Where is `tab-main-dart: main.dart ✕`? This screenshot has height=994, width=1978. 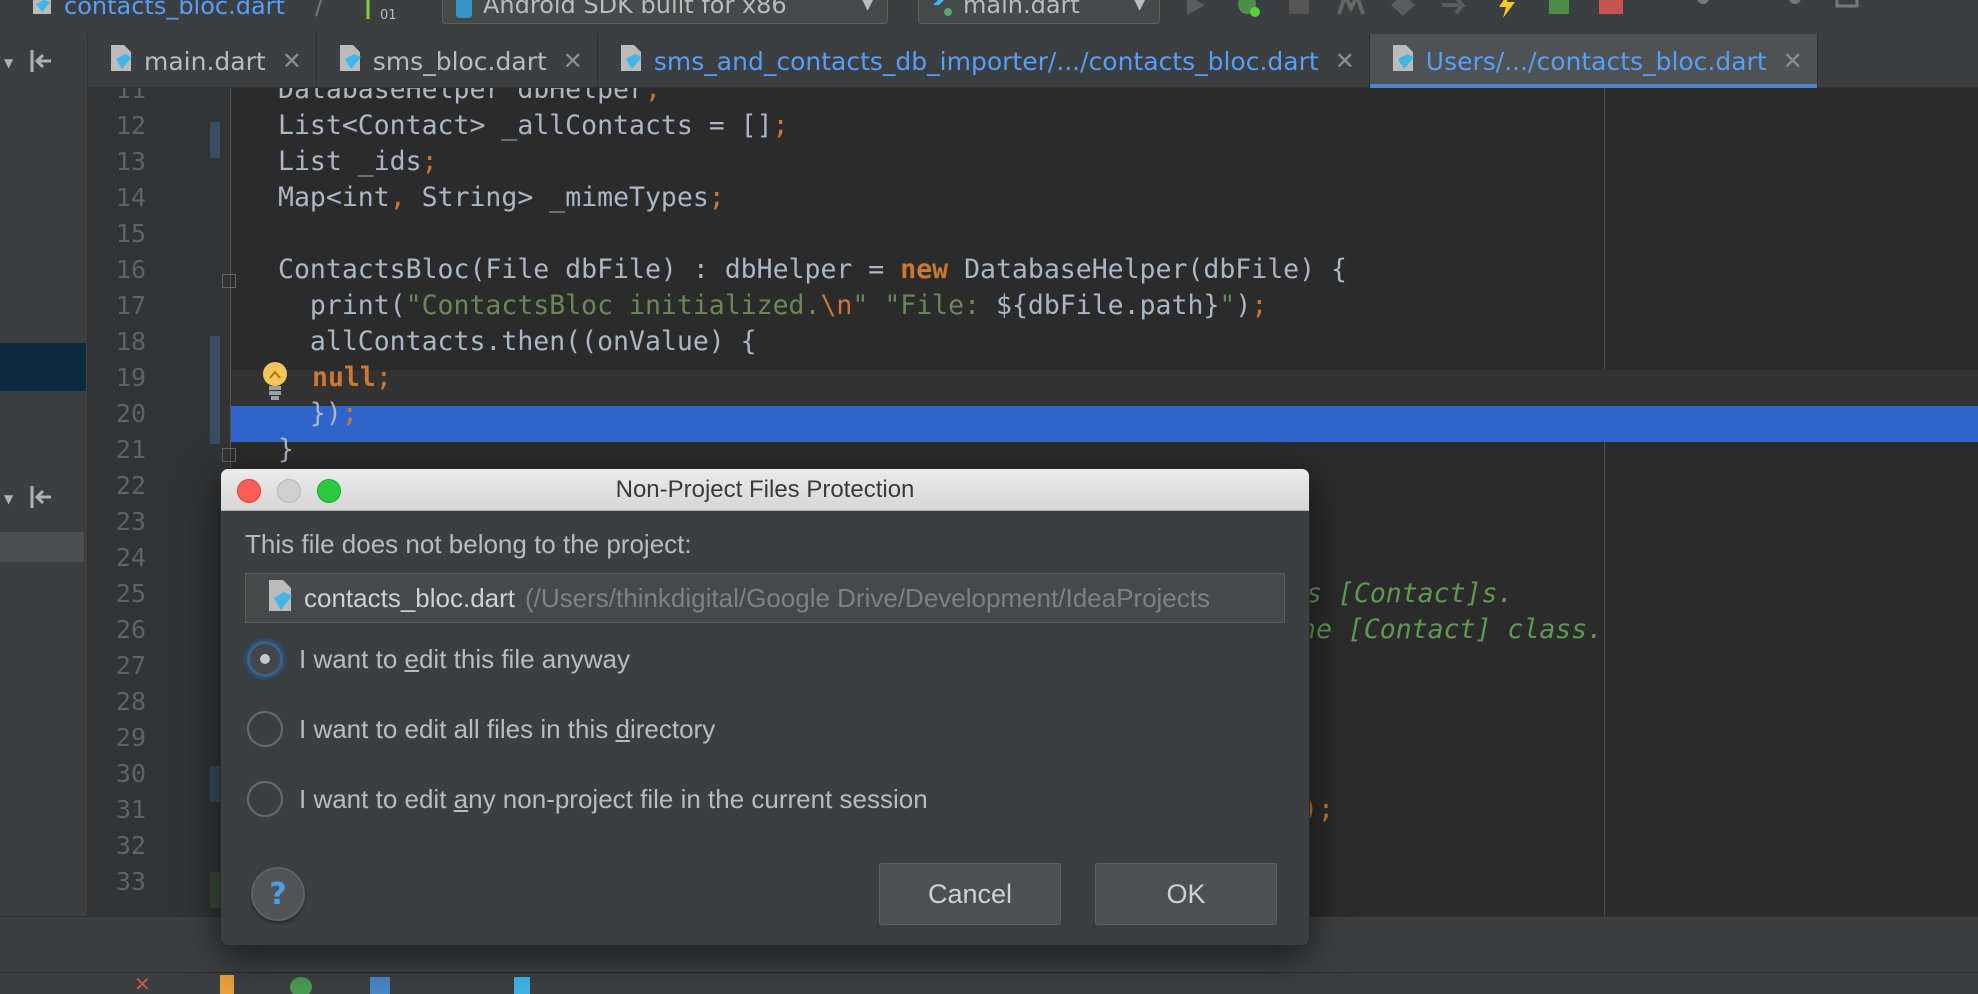 tab-main-dart: main.dart ✕ is located at coordinates (202, 61).